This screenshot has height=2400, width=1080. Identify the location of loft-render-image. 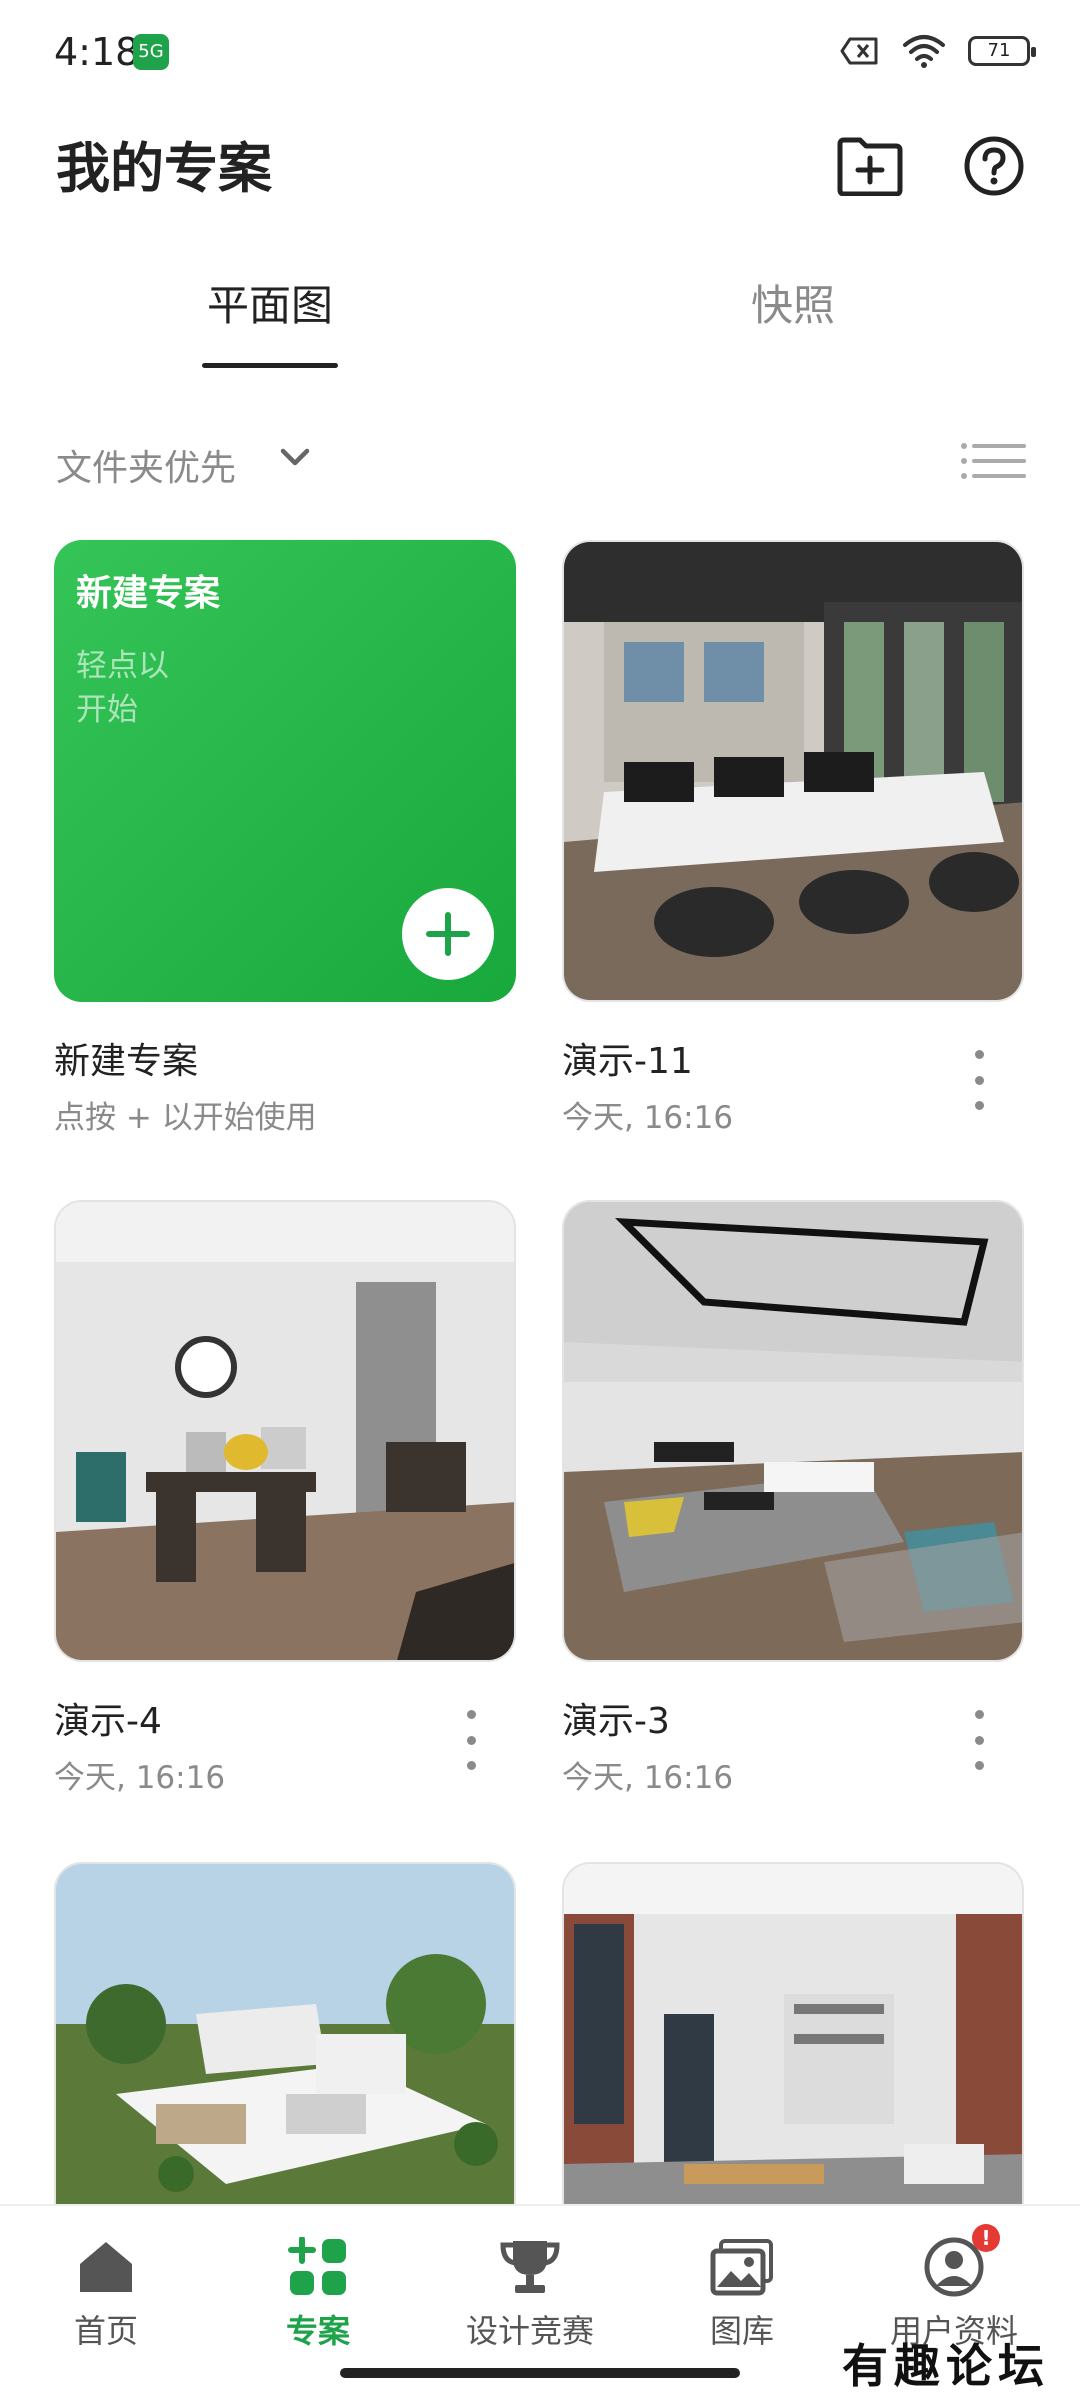
(793, 2034).